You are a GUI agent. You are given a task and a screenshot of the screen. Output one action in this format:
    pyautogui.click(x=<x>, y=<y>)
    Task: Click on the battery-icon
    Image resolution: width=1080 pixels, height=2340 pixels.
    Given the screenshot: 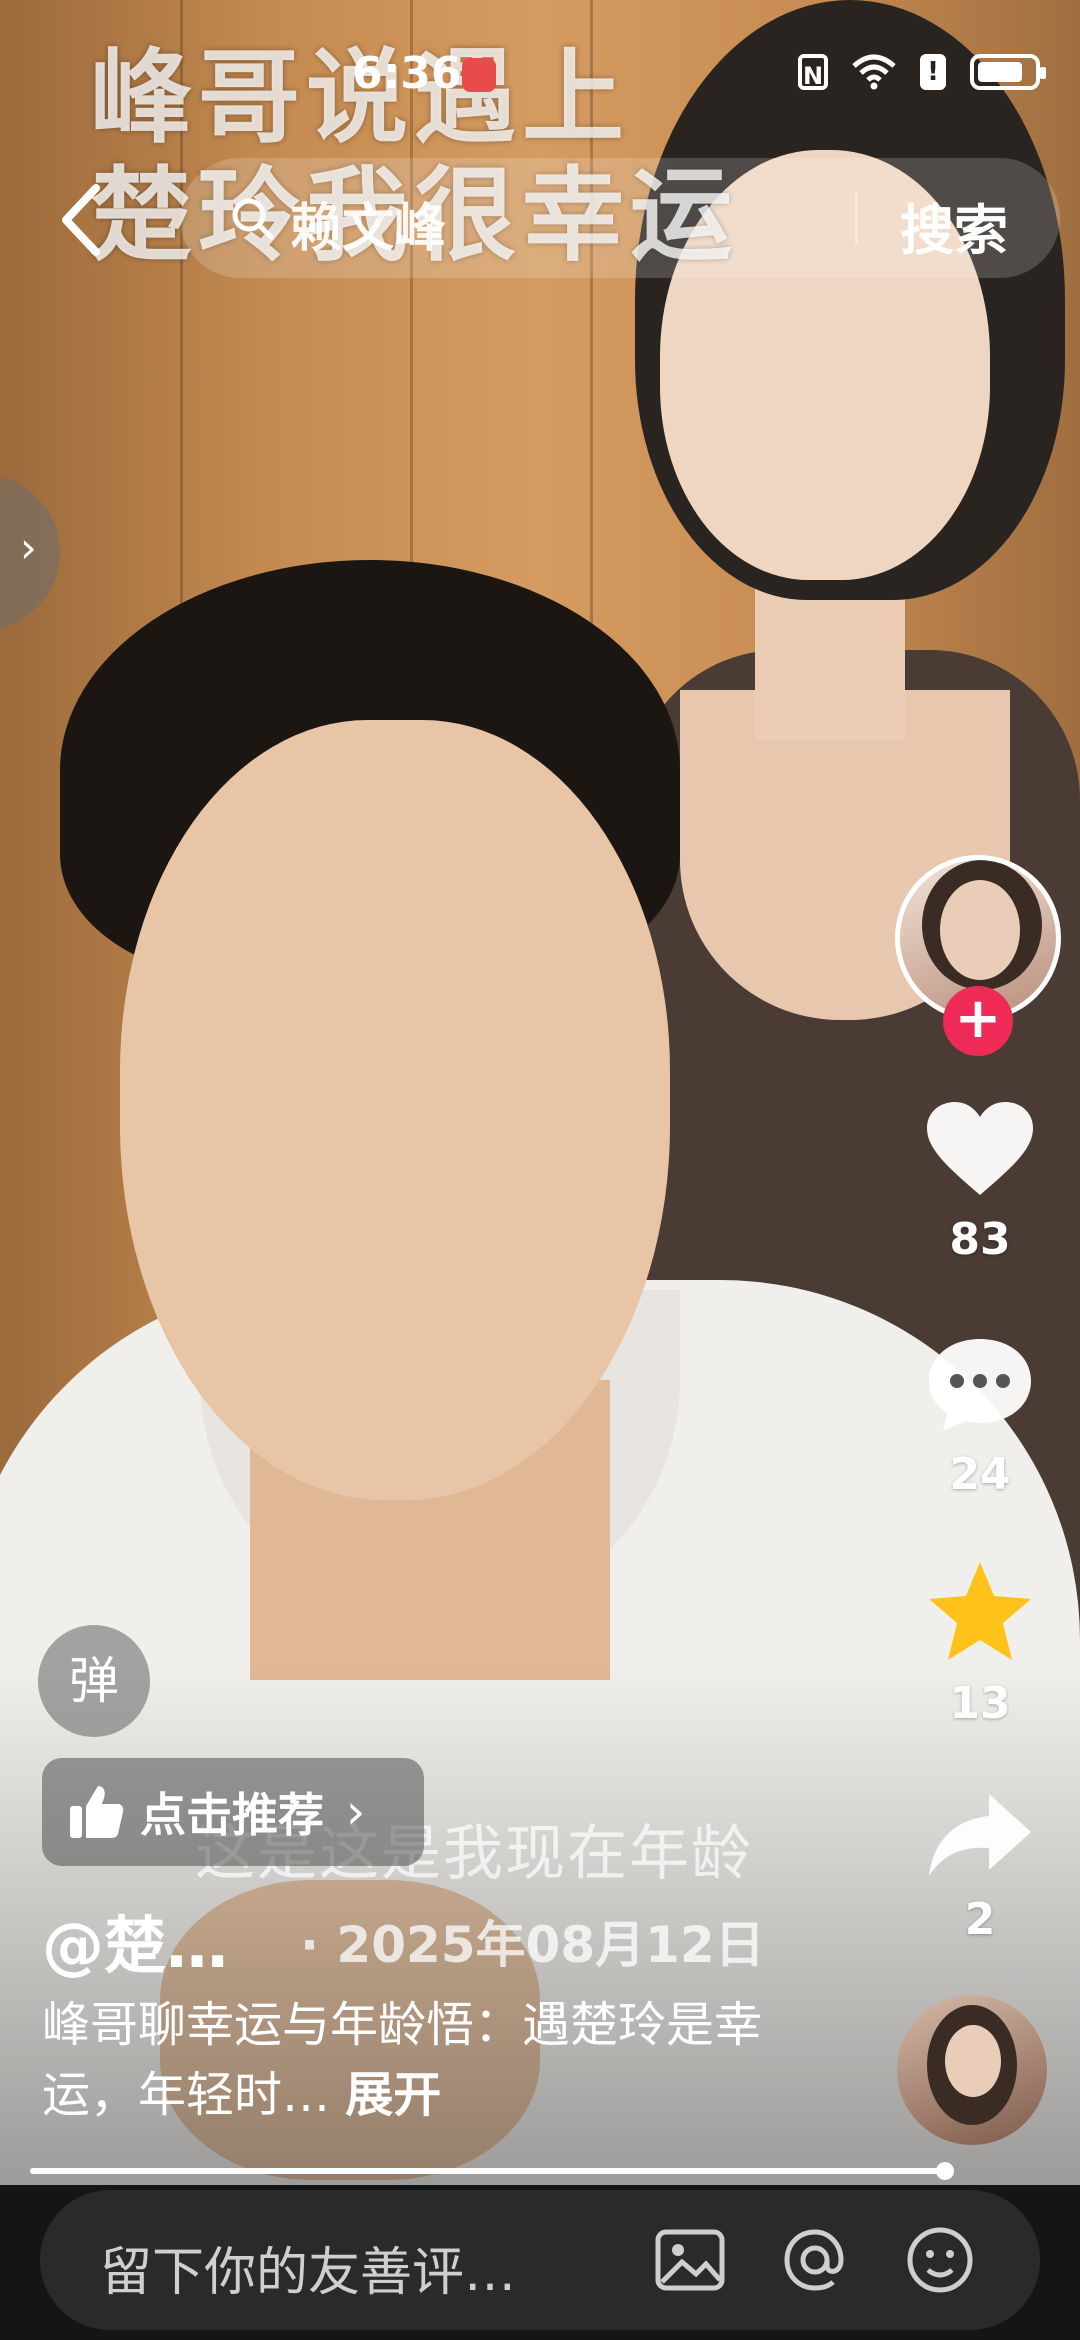 What is the action you would take?
    pyautogui.click(x=1008, y=72)
    